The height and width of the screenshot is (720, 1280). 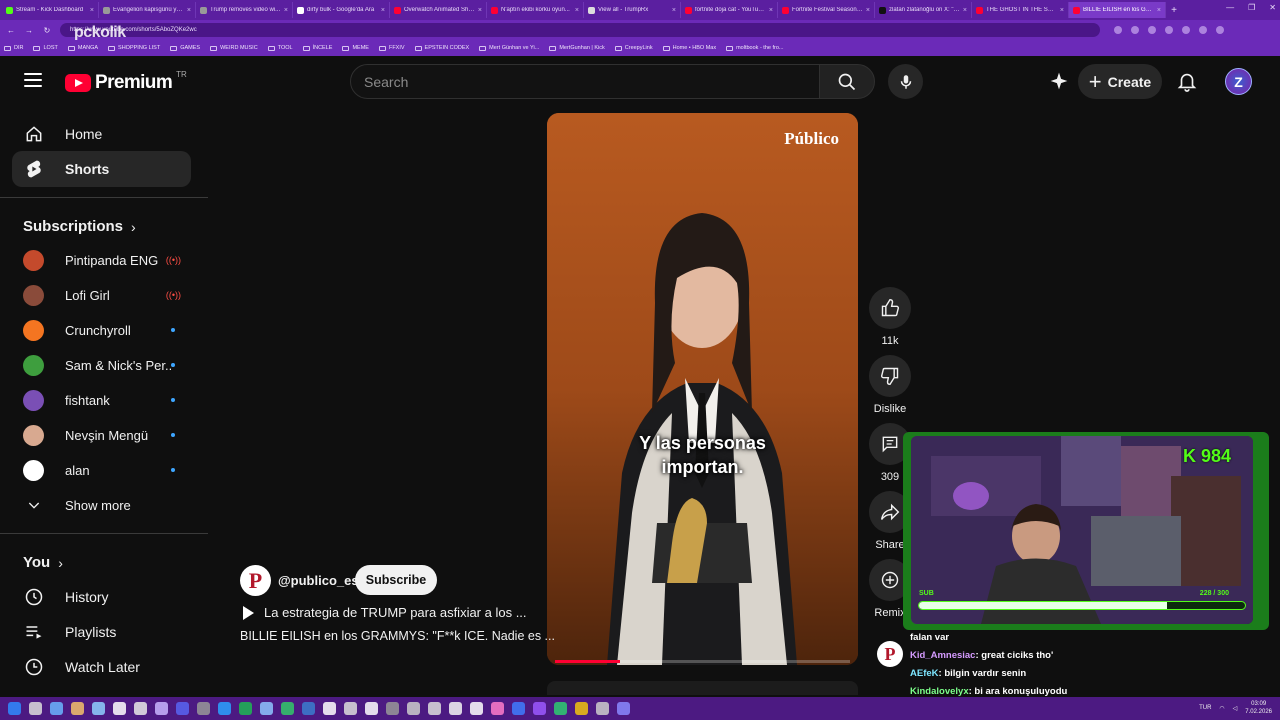 I want to click on clock: 03:09 7.02.2026, so click(x=1258, y=708).